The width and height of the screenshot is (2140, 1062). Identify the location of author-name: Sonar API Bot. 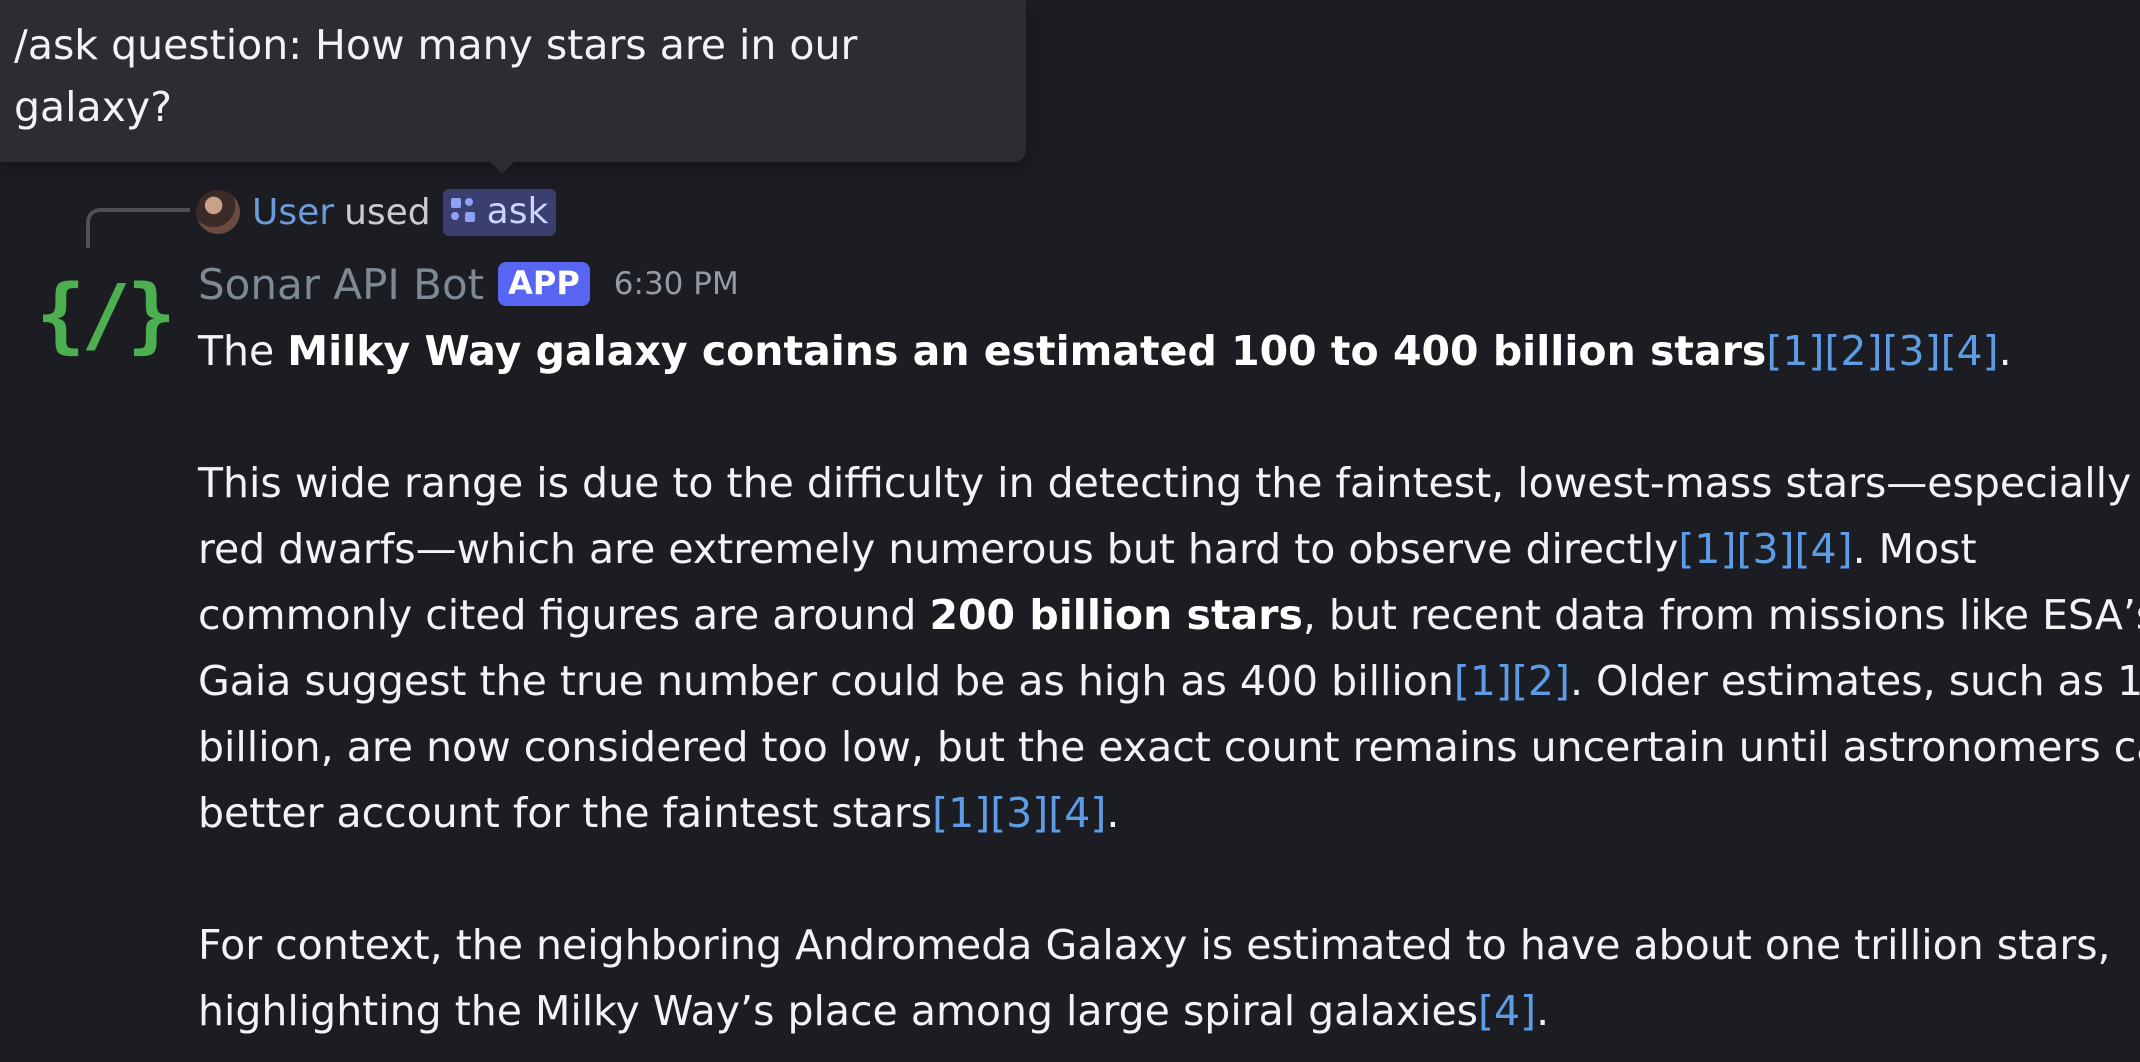
(341, 284).